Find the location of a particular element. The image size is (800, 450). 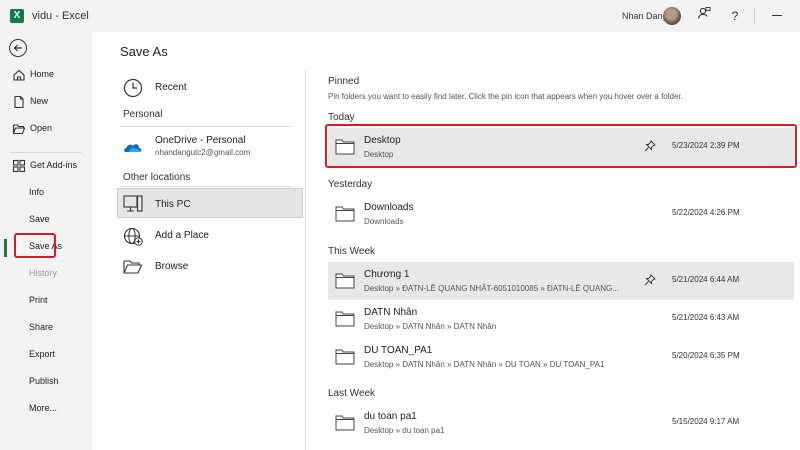

folder-name: DU TOAN_PA1 is located at coordinates (398, 350).